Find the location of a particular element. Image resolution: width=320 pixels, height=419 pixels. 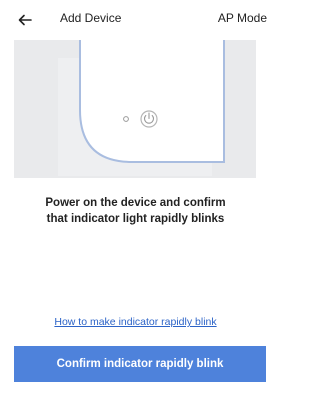

top-bar: Add Device AP Mode is located at coordinates (135, 20).